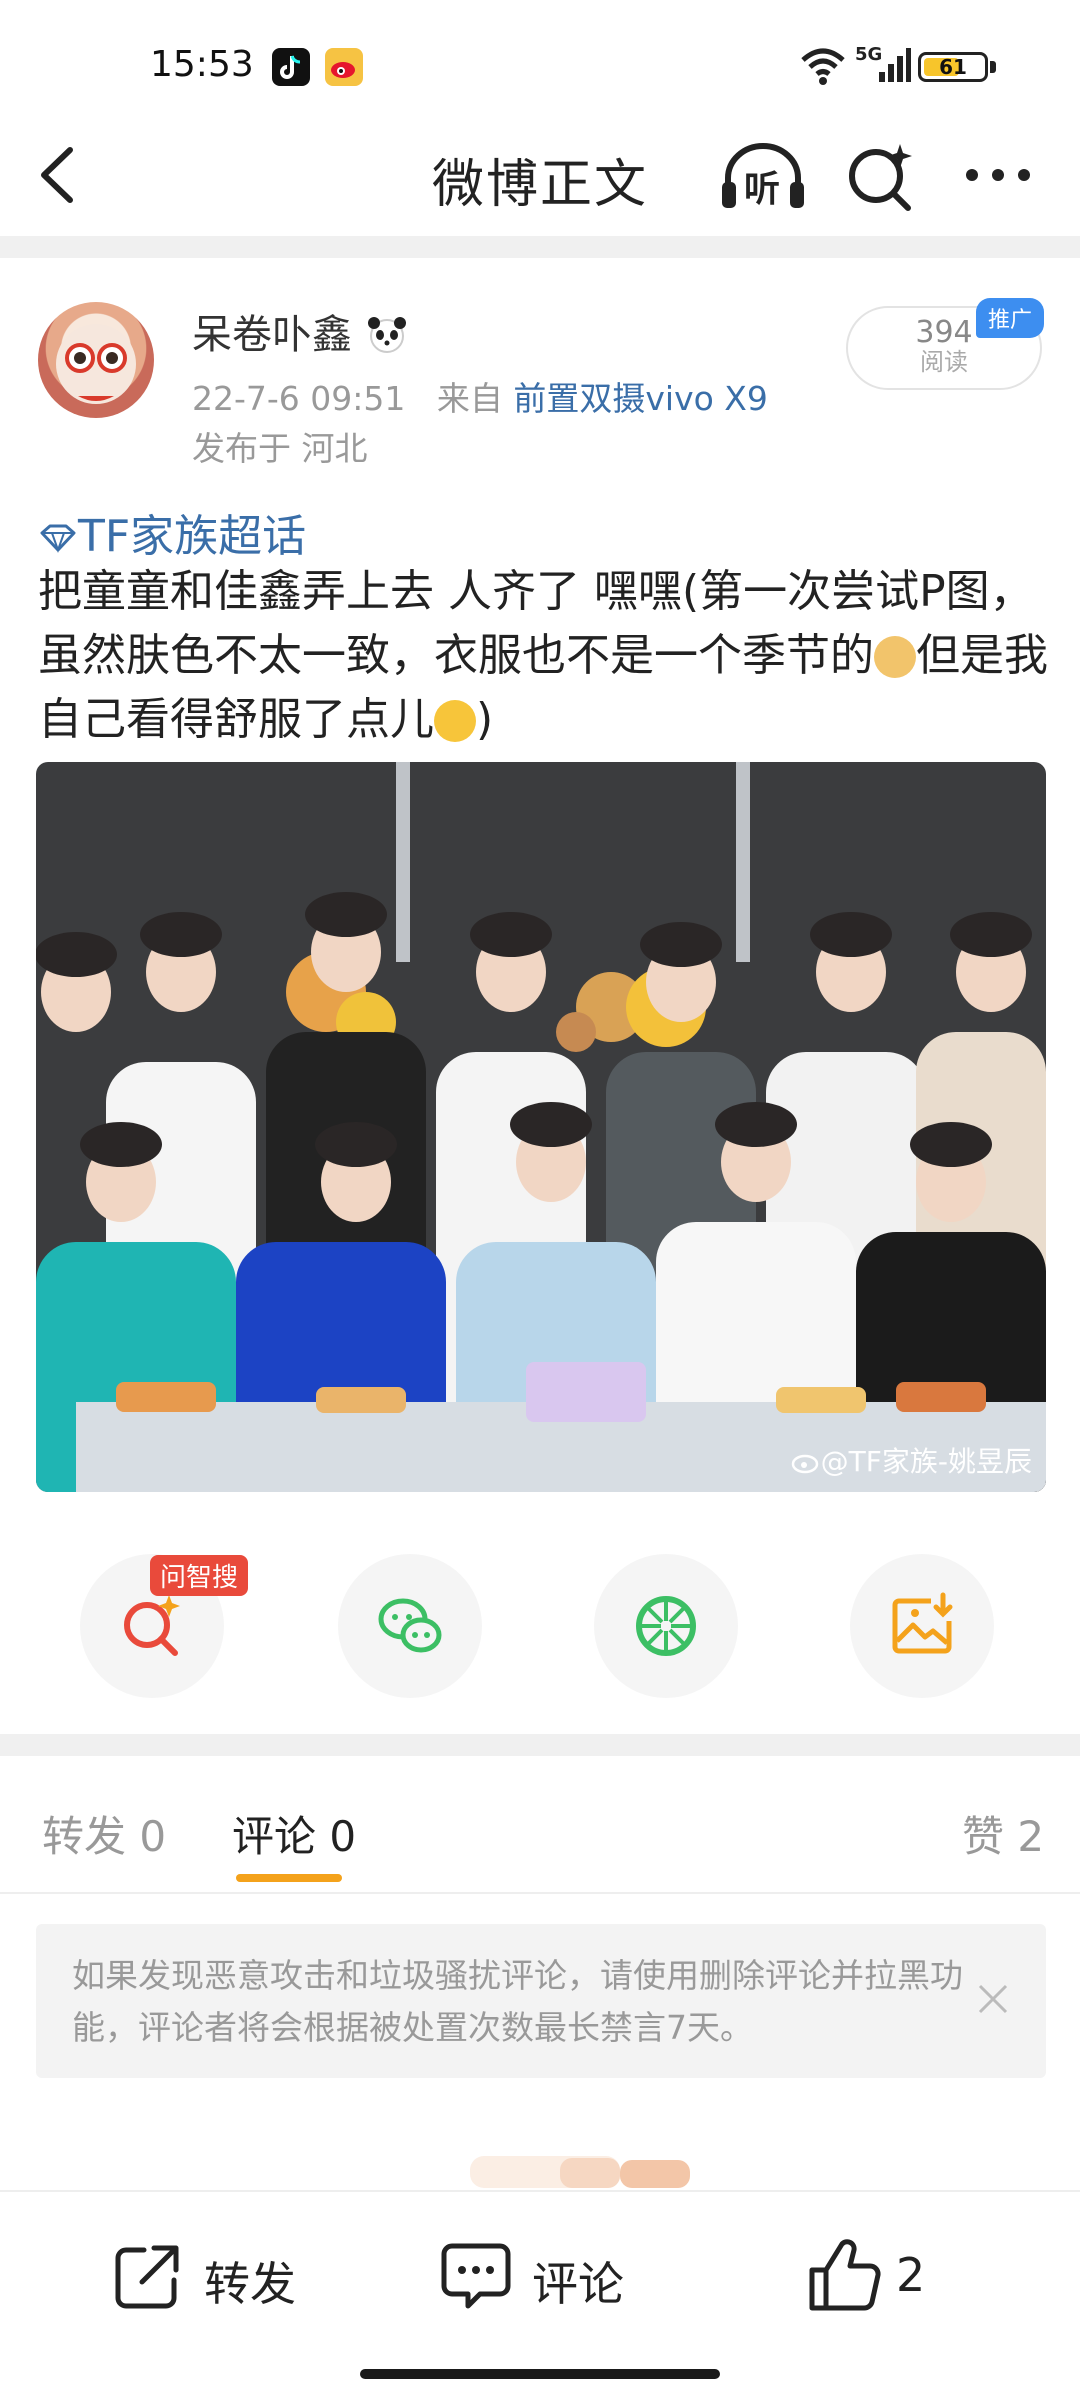 The width and height of the screenshot is (1080, 2402). I want to click on repost-label: 转发, so click(250, 2284).